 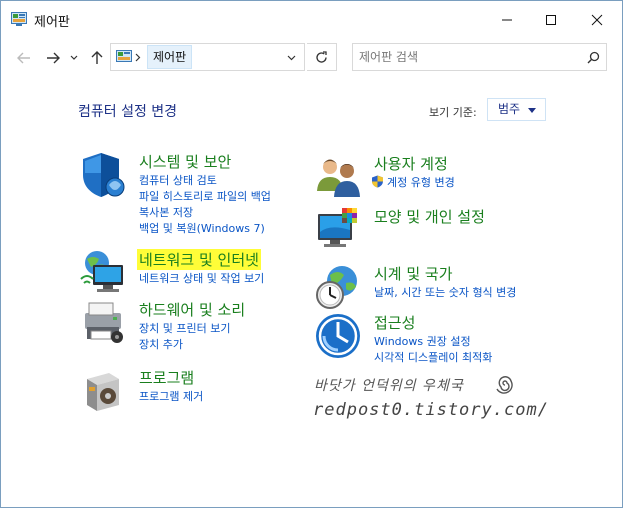 I want to click on up-button, so click(x=97, y=58).